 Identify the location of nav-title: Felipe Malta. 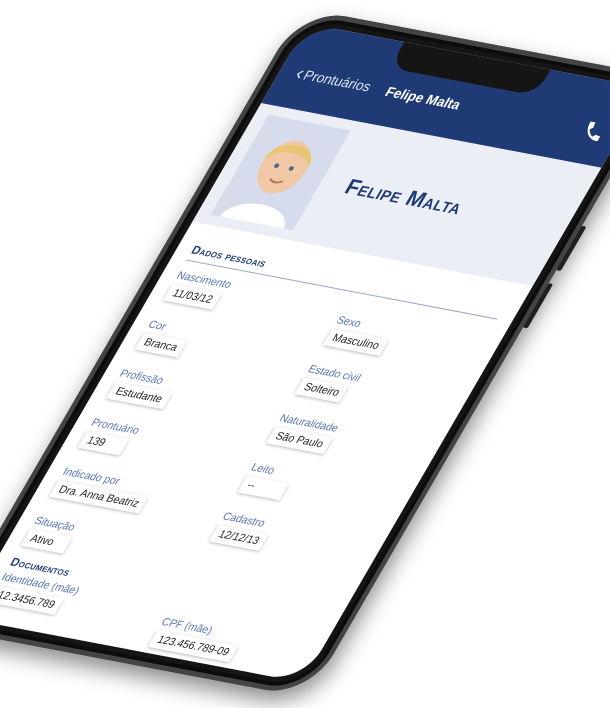
(423, 98).